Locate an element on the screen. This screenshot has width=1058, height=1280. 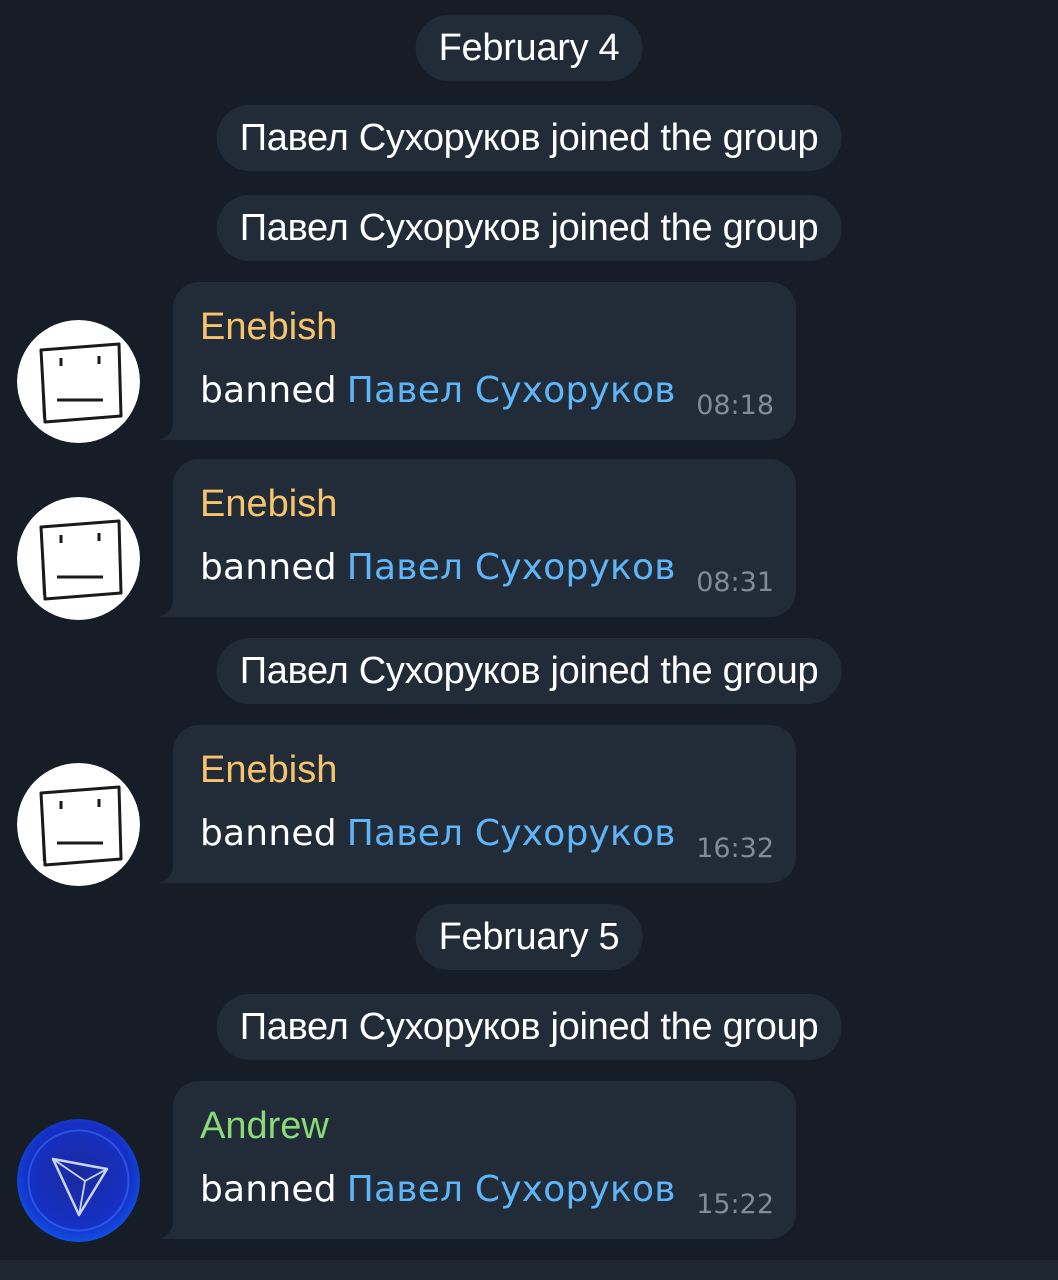
sender-name: Andrew is located at coordinates (264, 1126).